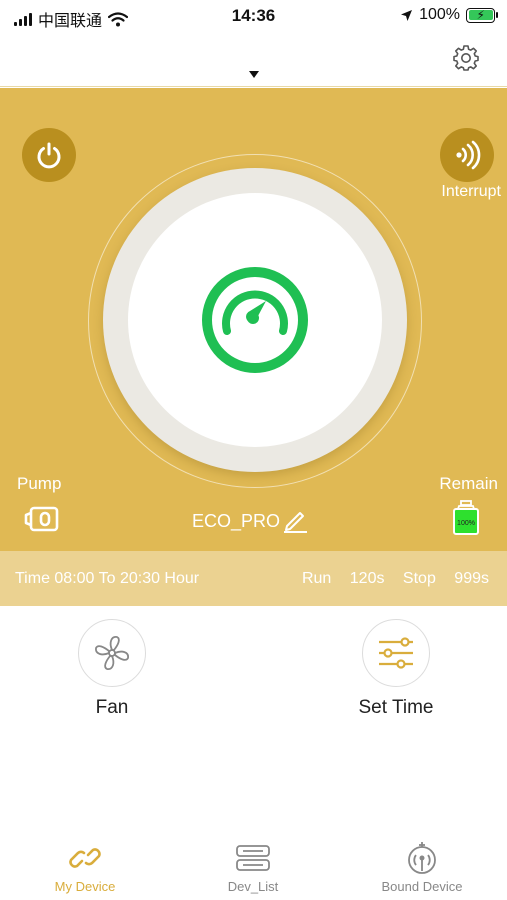  Describe the element at coordinates (466, 523) in the screenshot. I see `remain-level-text: 100%` at that location.